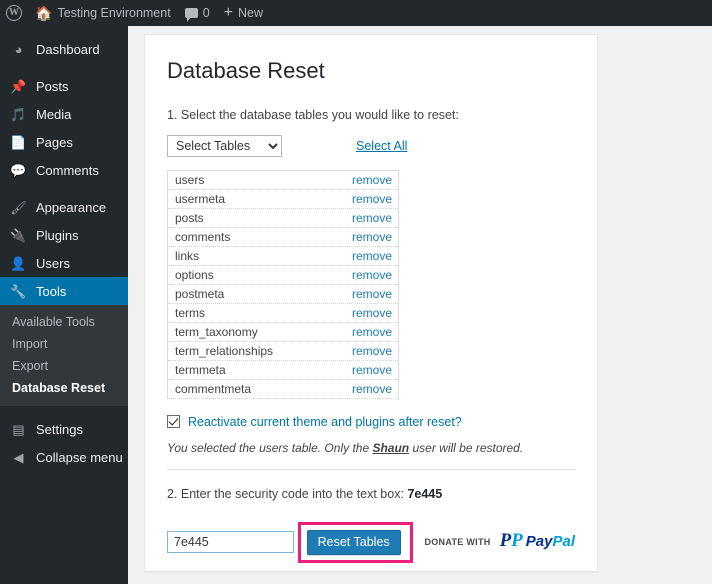 The width and height of the screenshot is (712, 584). I want to click on reset-button-highlight: Reset Tables, so click(355, 542).